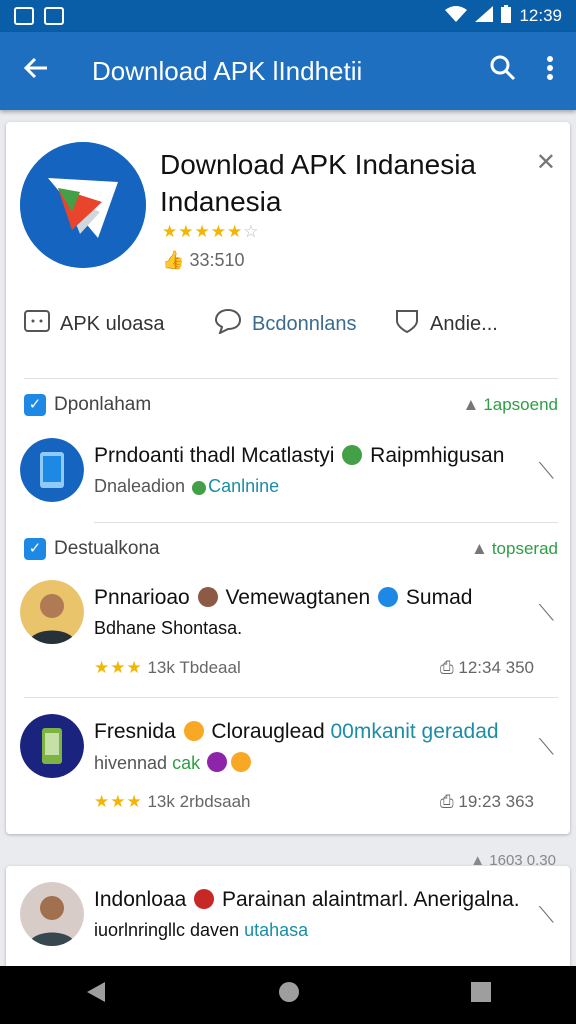 This screenshot has width=576, height=1024. I want to click on app-logo, so click(83, 205).